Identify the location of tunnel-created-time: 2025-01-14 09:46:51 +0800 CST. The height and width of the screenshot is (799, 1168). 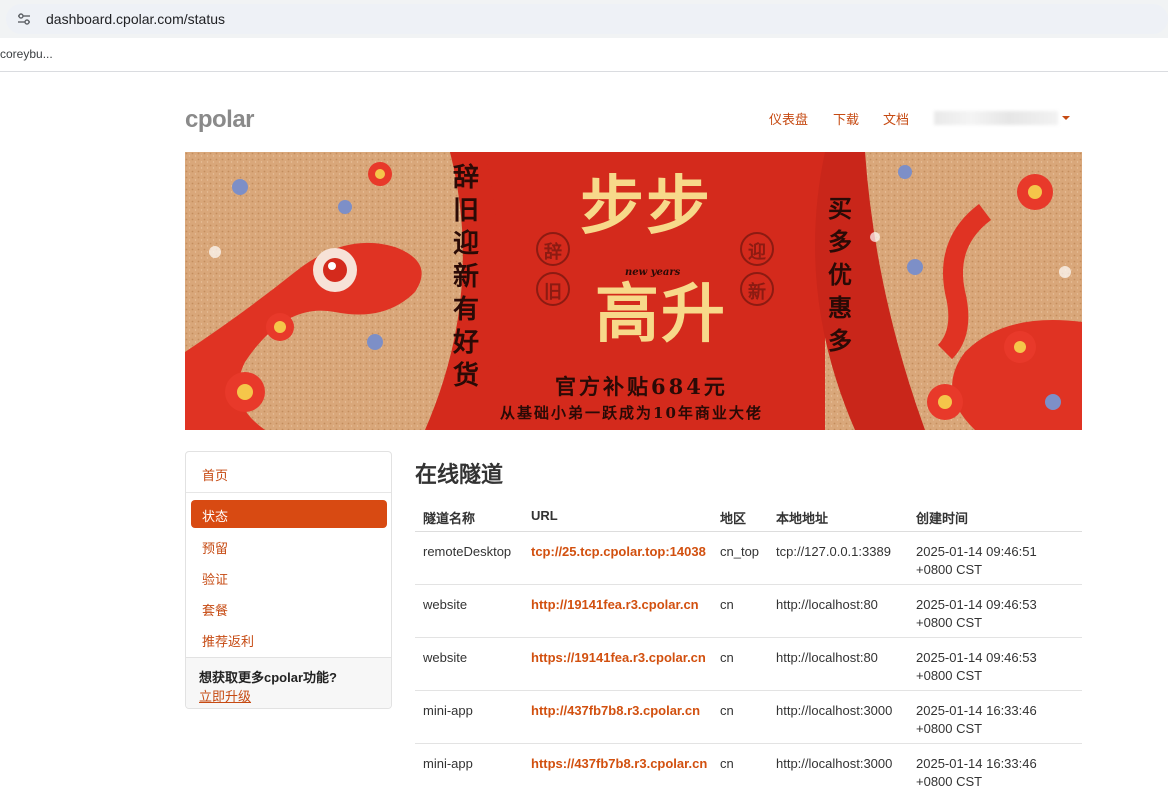
(976, 560).